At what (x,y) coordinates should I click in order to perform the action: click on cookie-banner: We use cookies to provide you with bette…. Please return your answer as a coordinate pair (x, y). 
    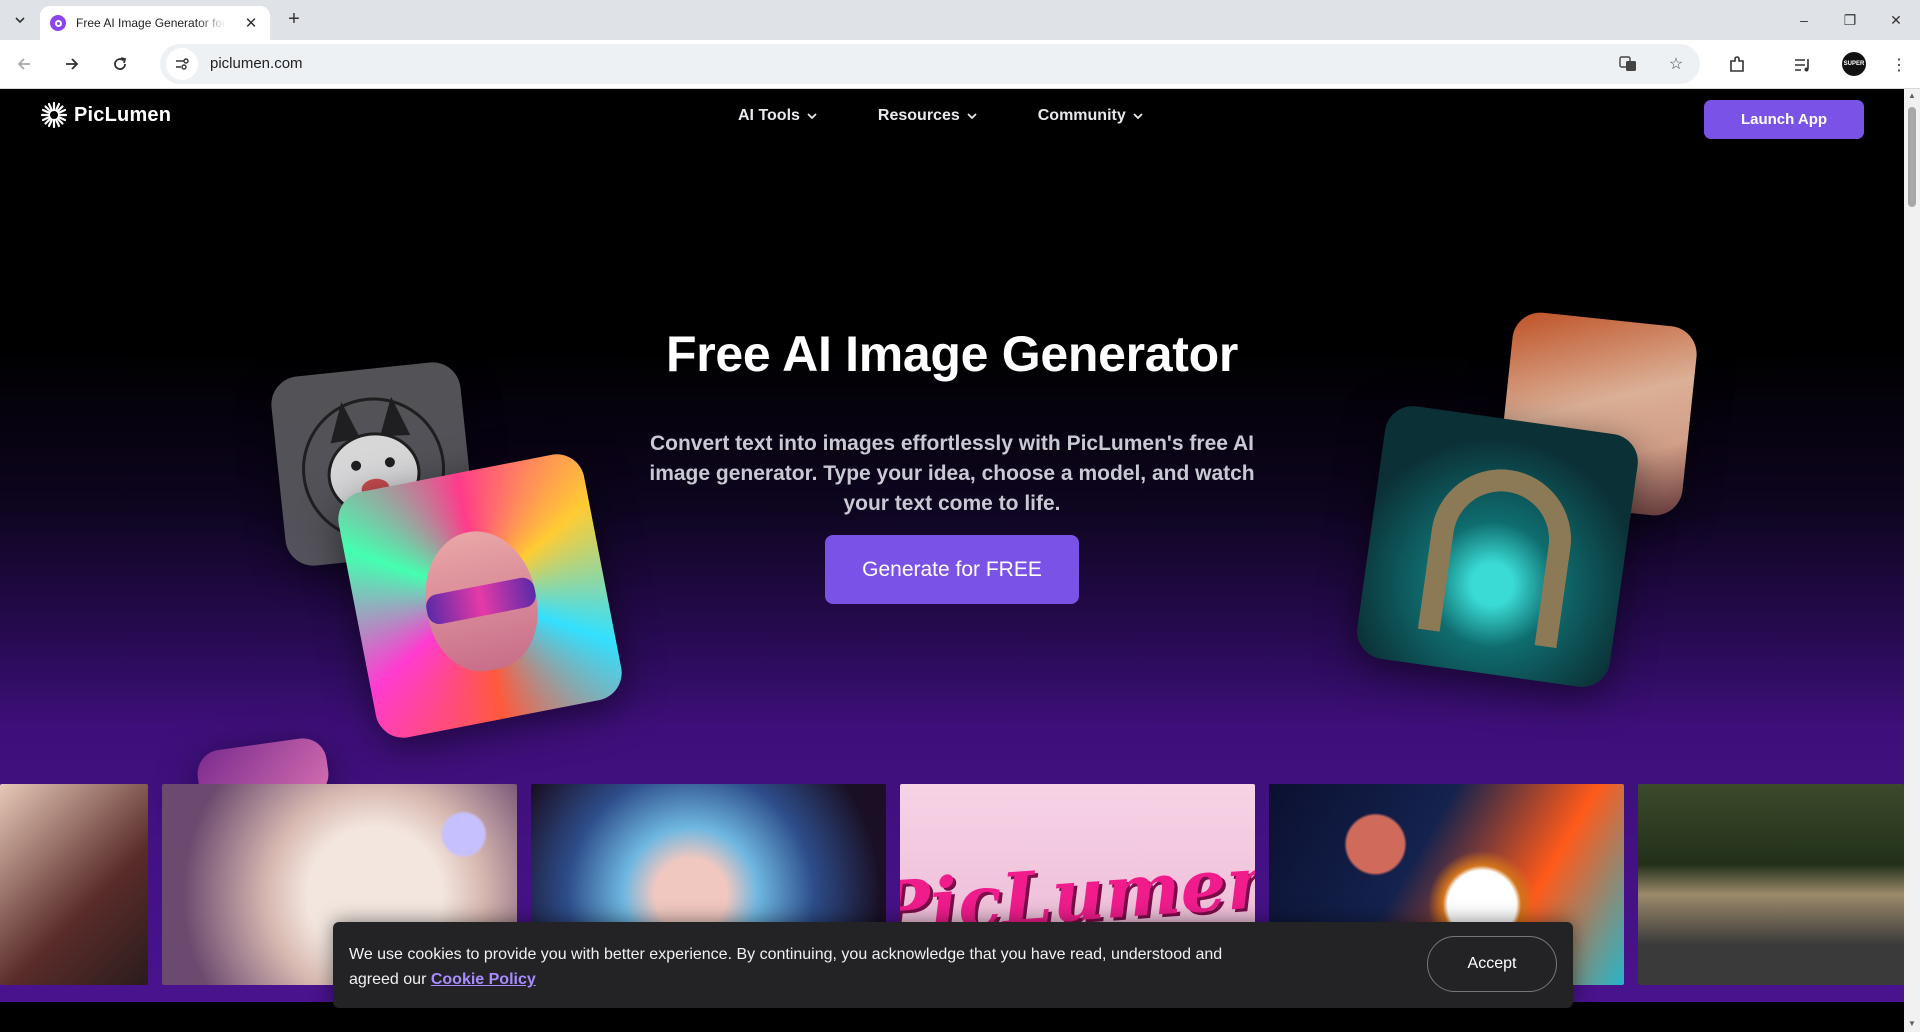
    Looking at the image, I should click on (953, 965).